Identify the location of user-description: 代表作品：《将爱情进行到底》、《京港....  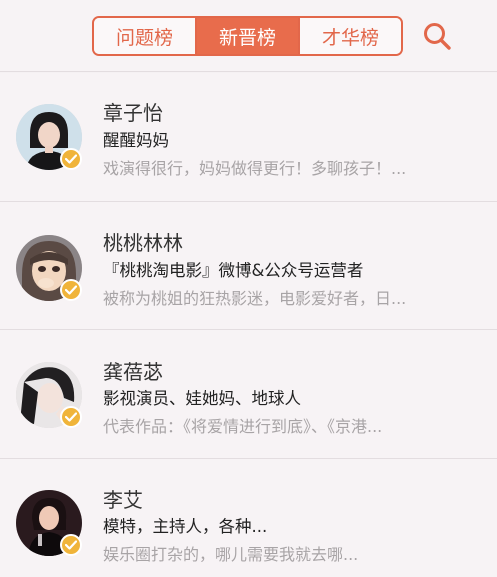
(243, 426).